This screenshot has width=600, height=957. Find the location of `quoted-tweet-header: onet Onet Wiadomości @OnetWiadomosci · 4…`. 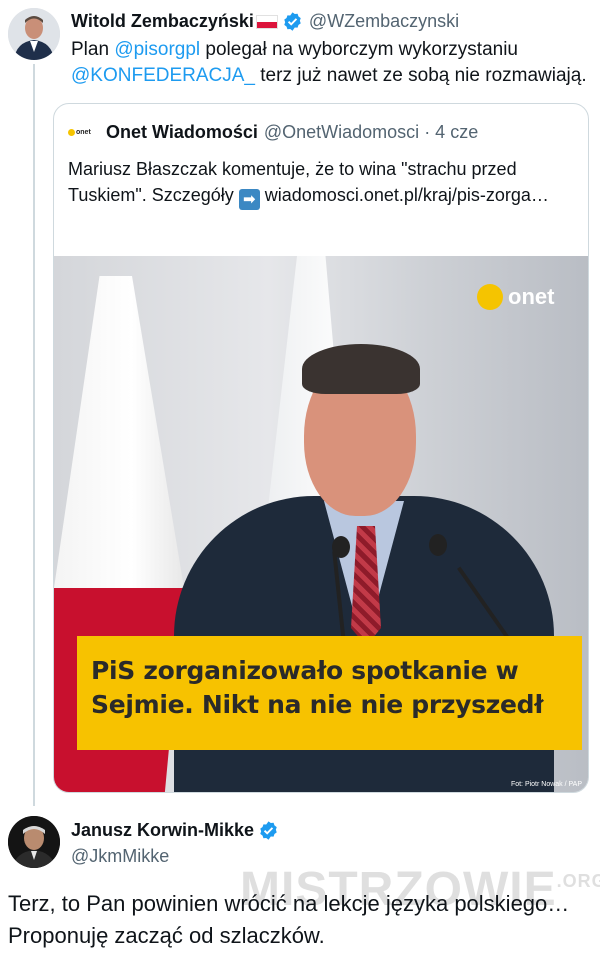

quoted-tweet-header: onet Onet Wiadomości @OnetWiadomosci · 4… is located at coordinates (273, 132).